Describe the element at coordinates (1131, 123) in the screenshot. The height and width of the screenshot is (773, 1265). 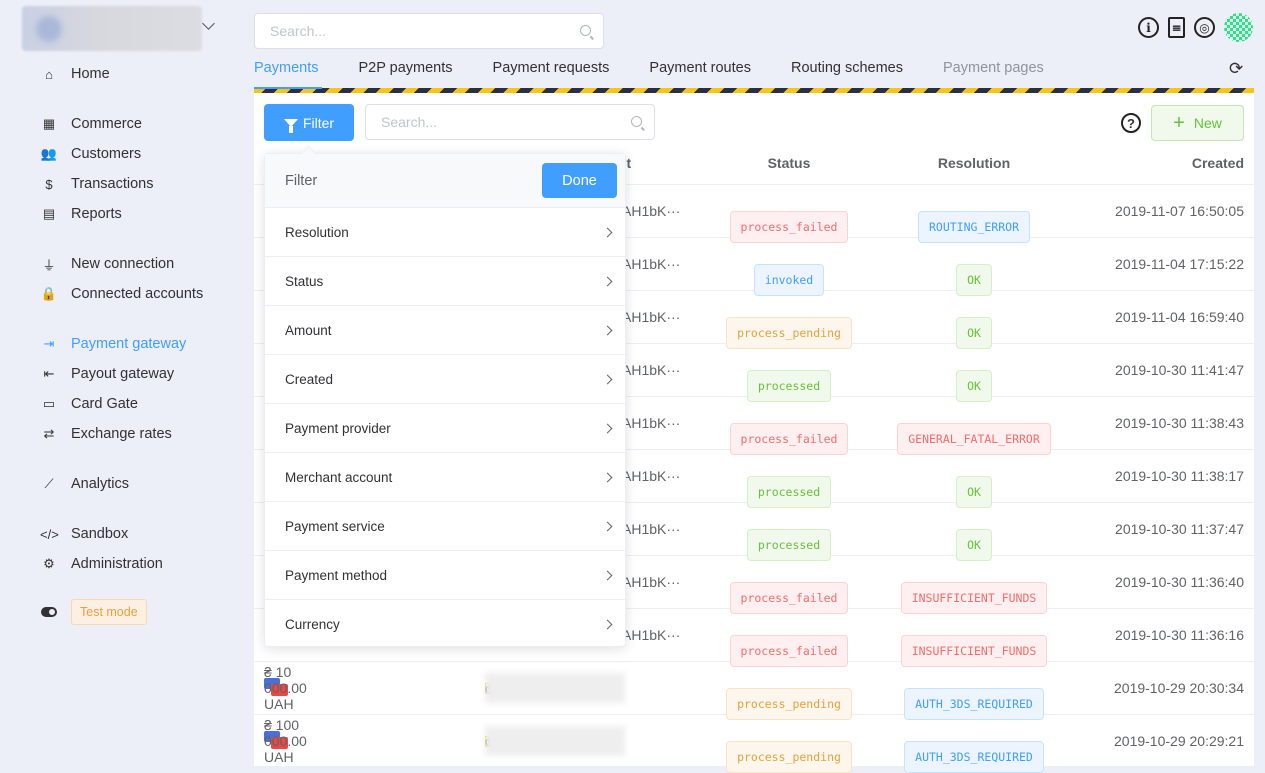
I see `help-icon: ?` at that location.